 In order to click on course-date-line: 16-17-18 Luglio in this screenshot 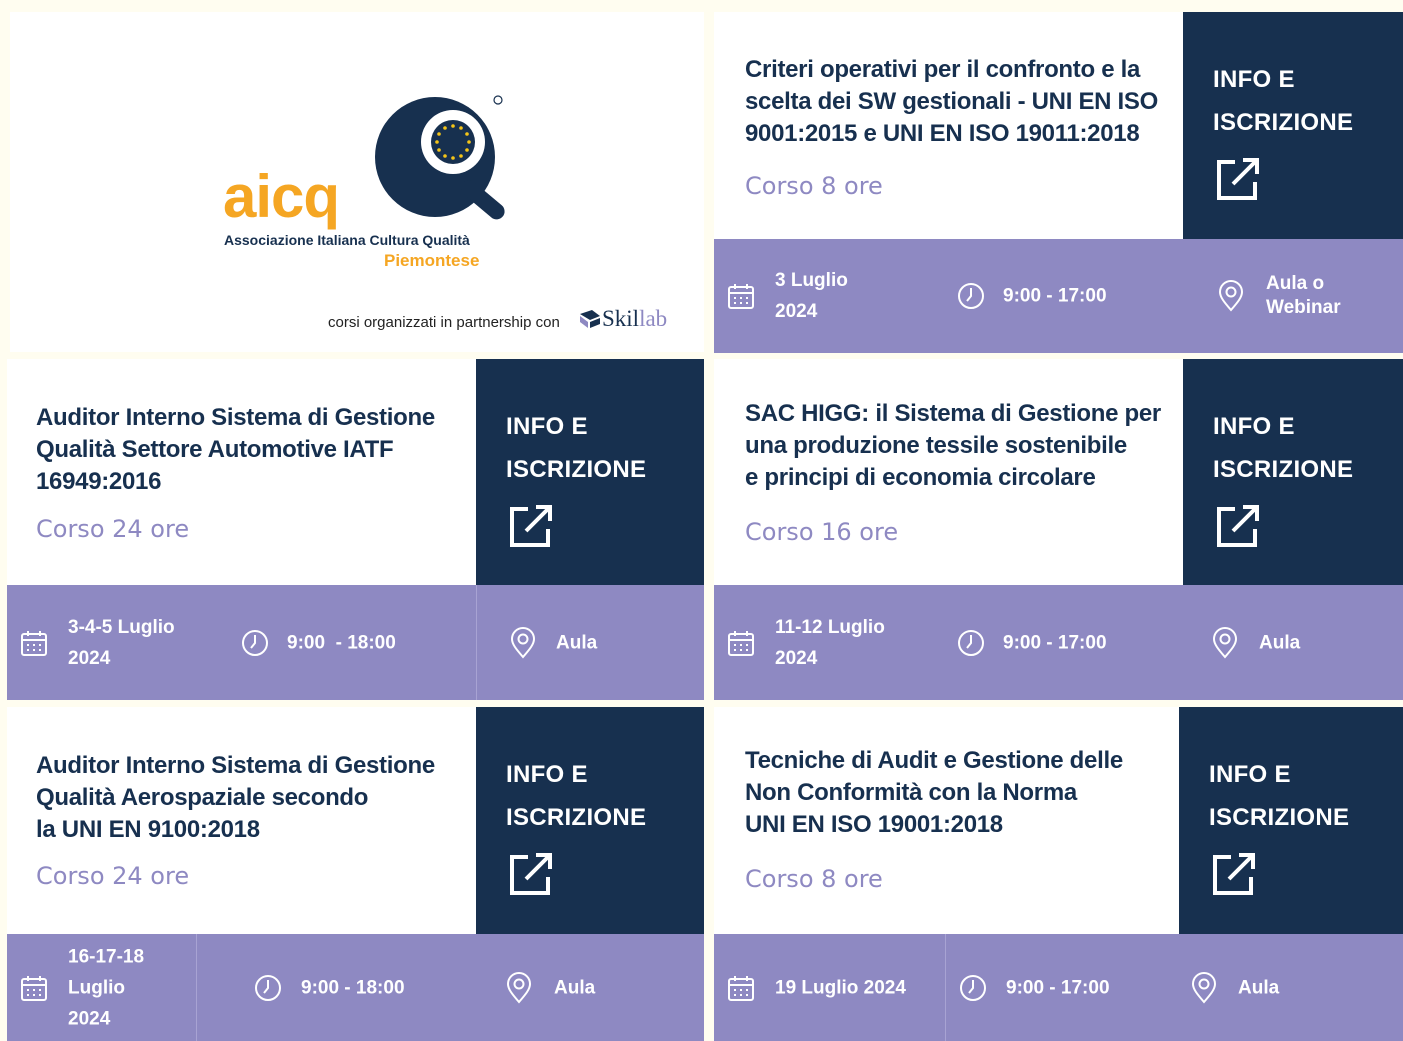, I will do `click(106, 972)`.